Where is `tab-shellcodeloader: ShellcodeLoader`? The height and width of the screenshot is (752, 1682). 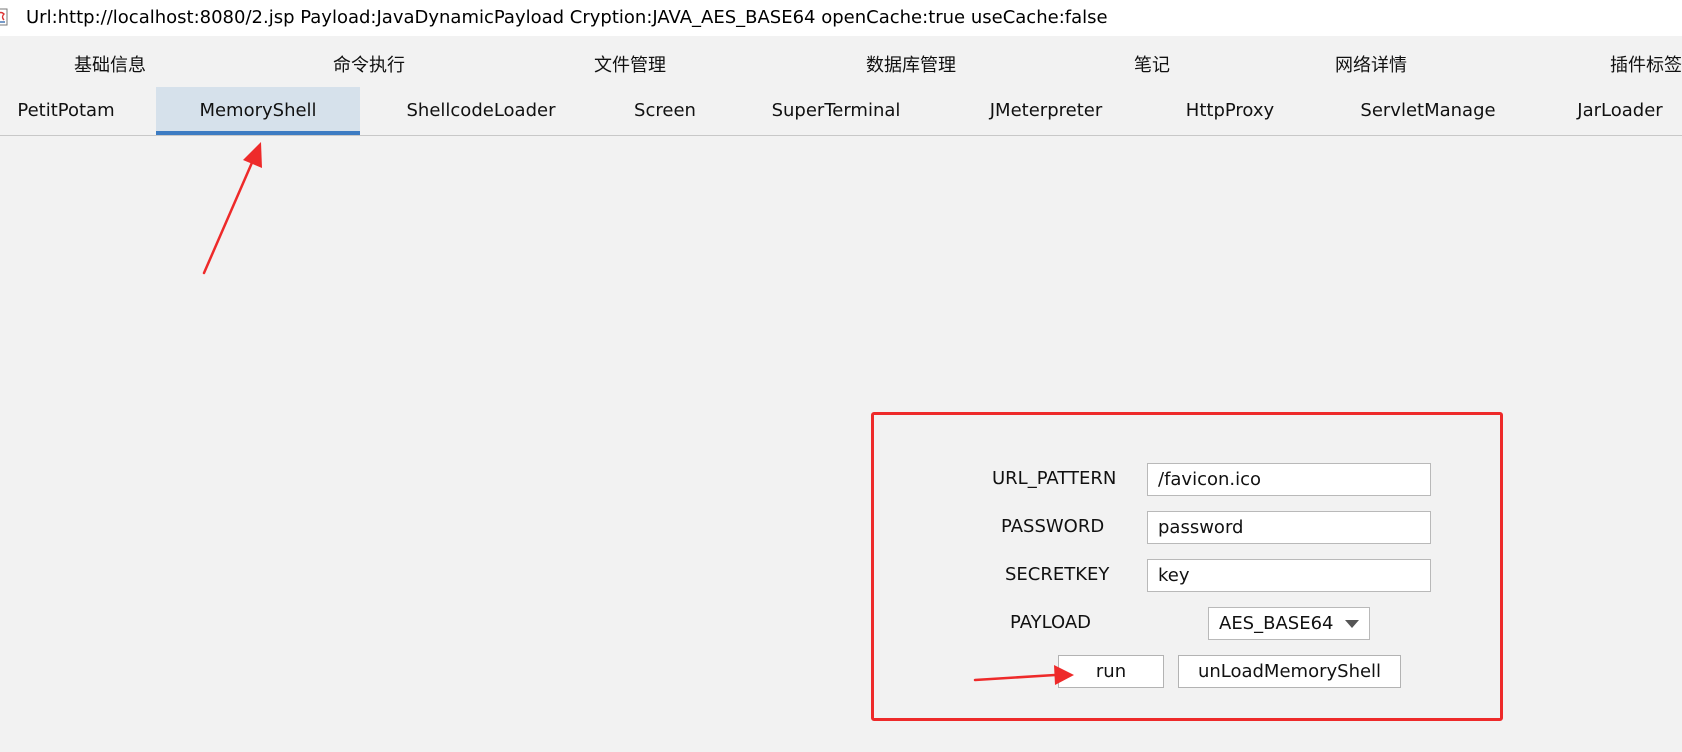
tab-shellcodeloader: ShellcodeLoader is located at coordinates (481, 110).